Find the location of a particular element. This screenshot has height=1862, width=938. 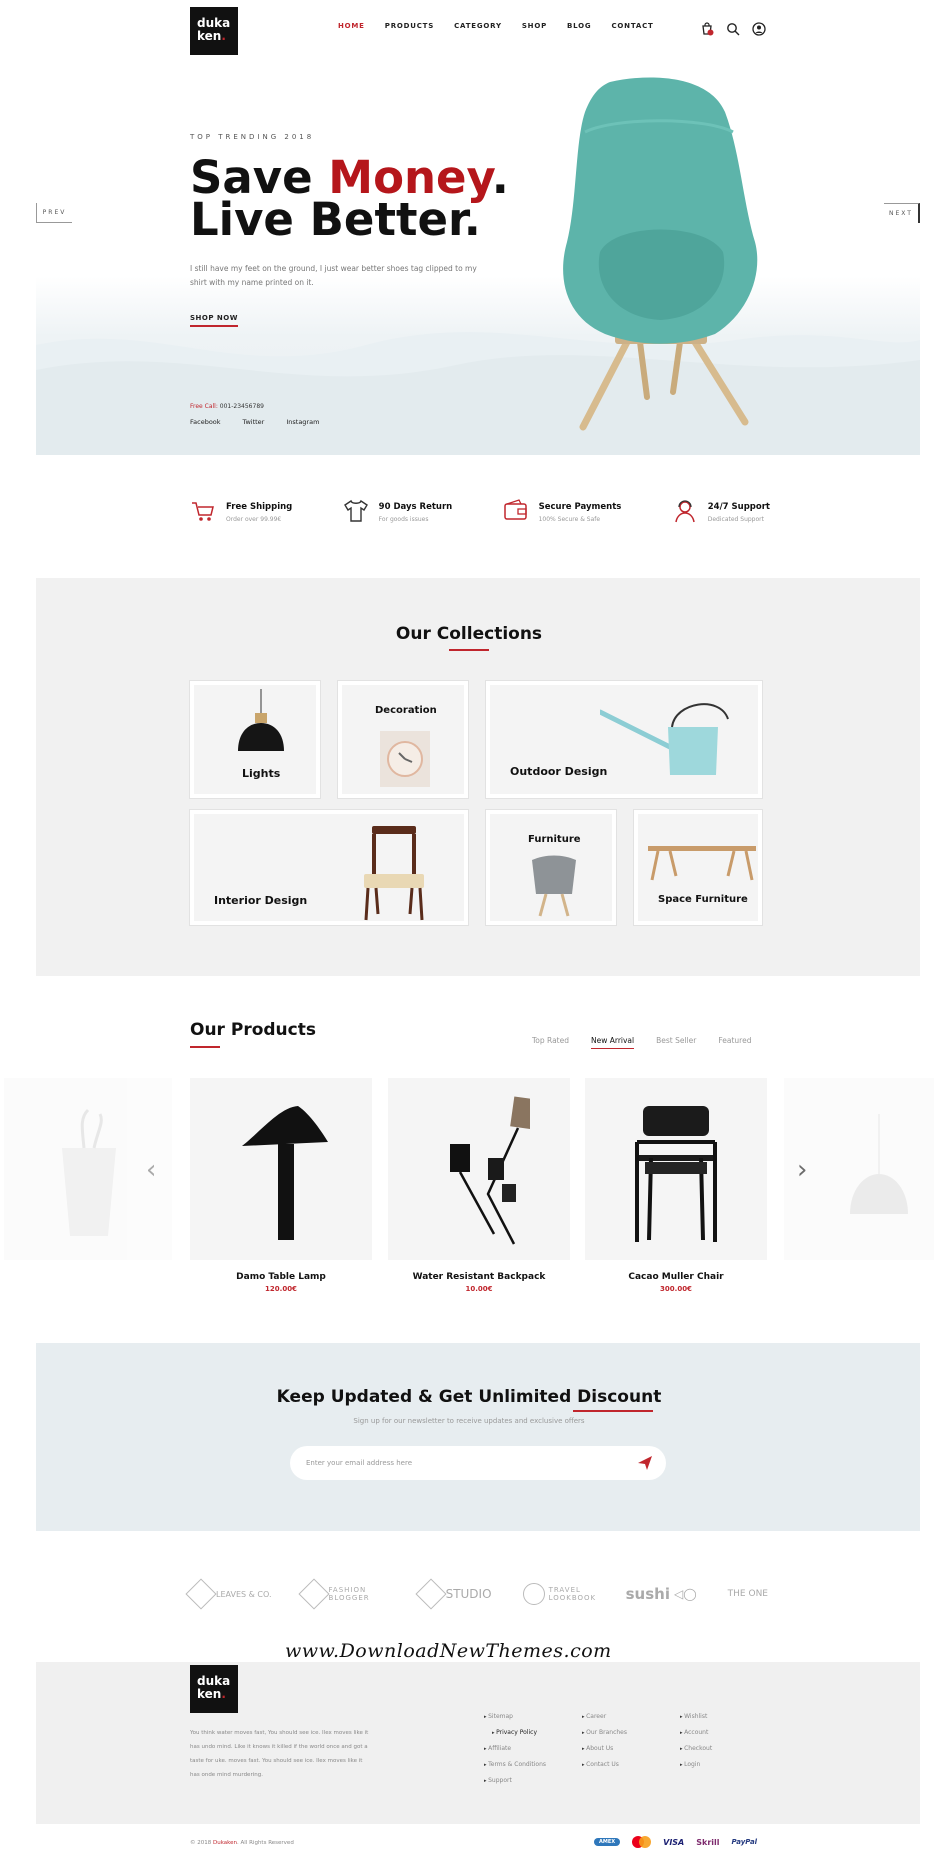

tab-top-rated: Top Rated is located at coordinates (550, 1042).